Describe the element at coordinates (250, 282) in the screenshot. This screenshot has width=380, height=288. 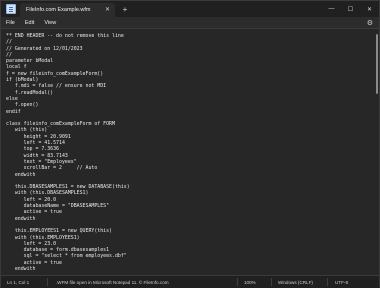
I see `zoom-level: 100%` at that location.